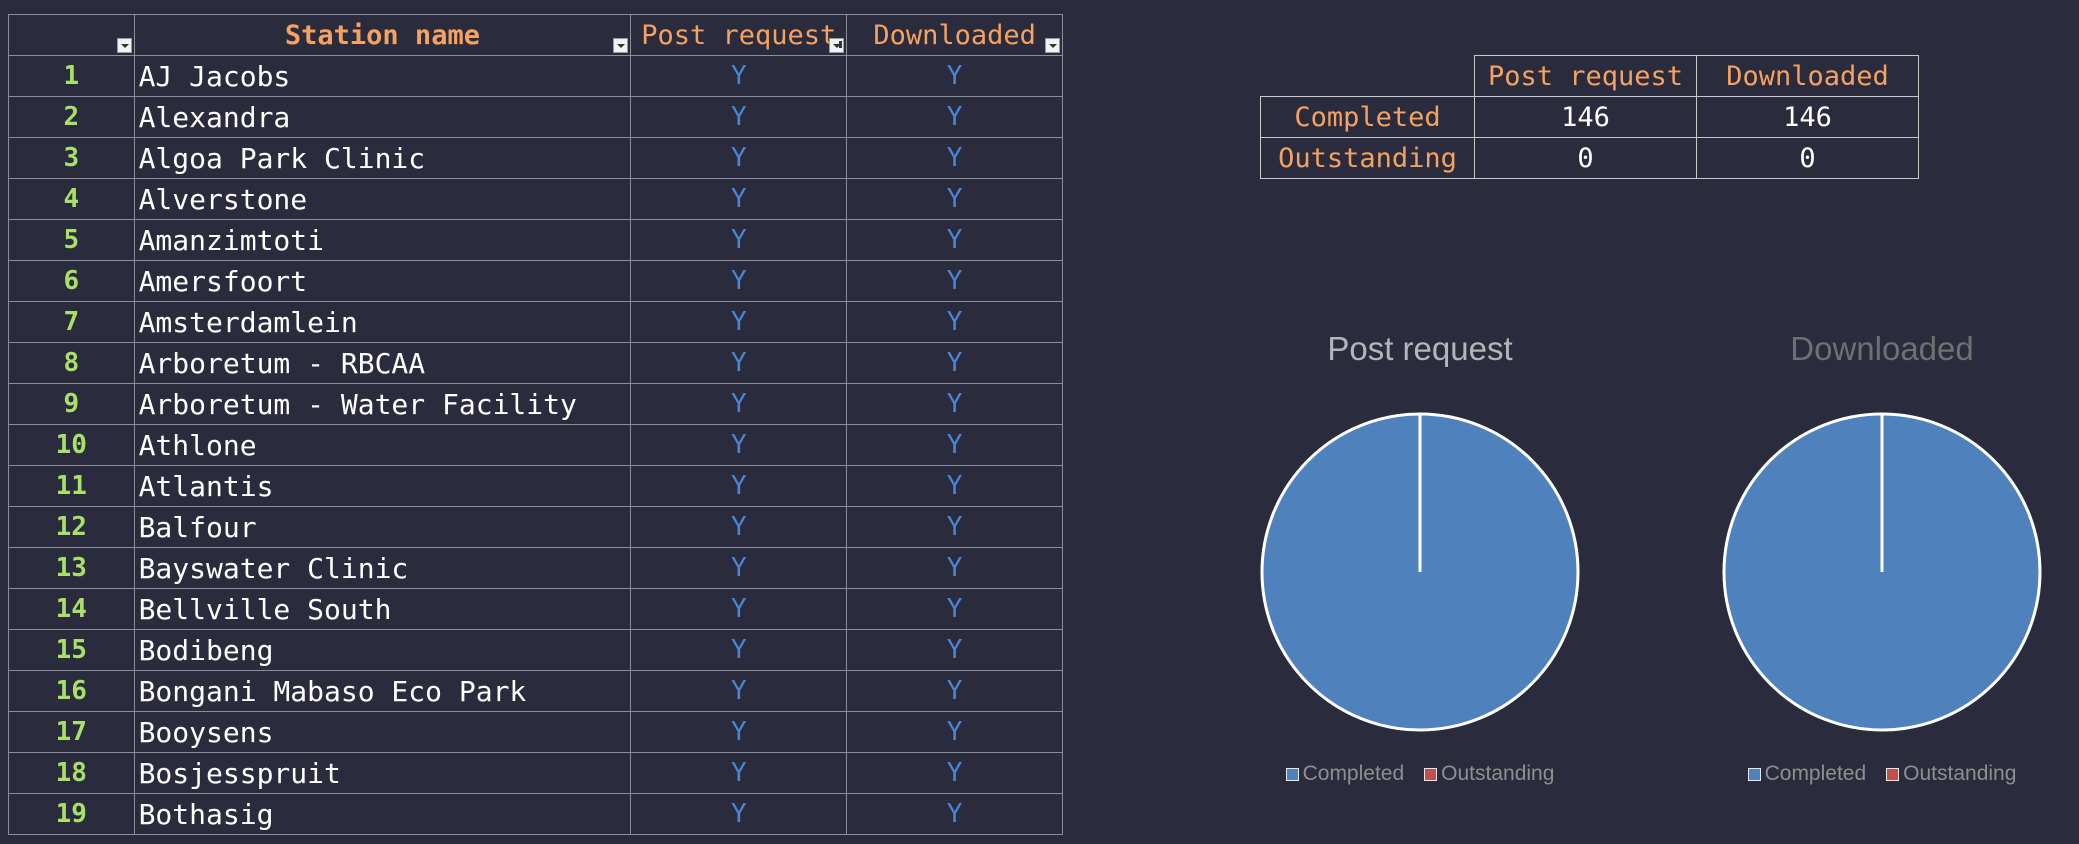 The height and width of the screenshot is (844, 2079). I want to click on table-row: 7 Amsterdamlein Y Y, so click(535, 322).